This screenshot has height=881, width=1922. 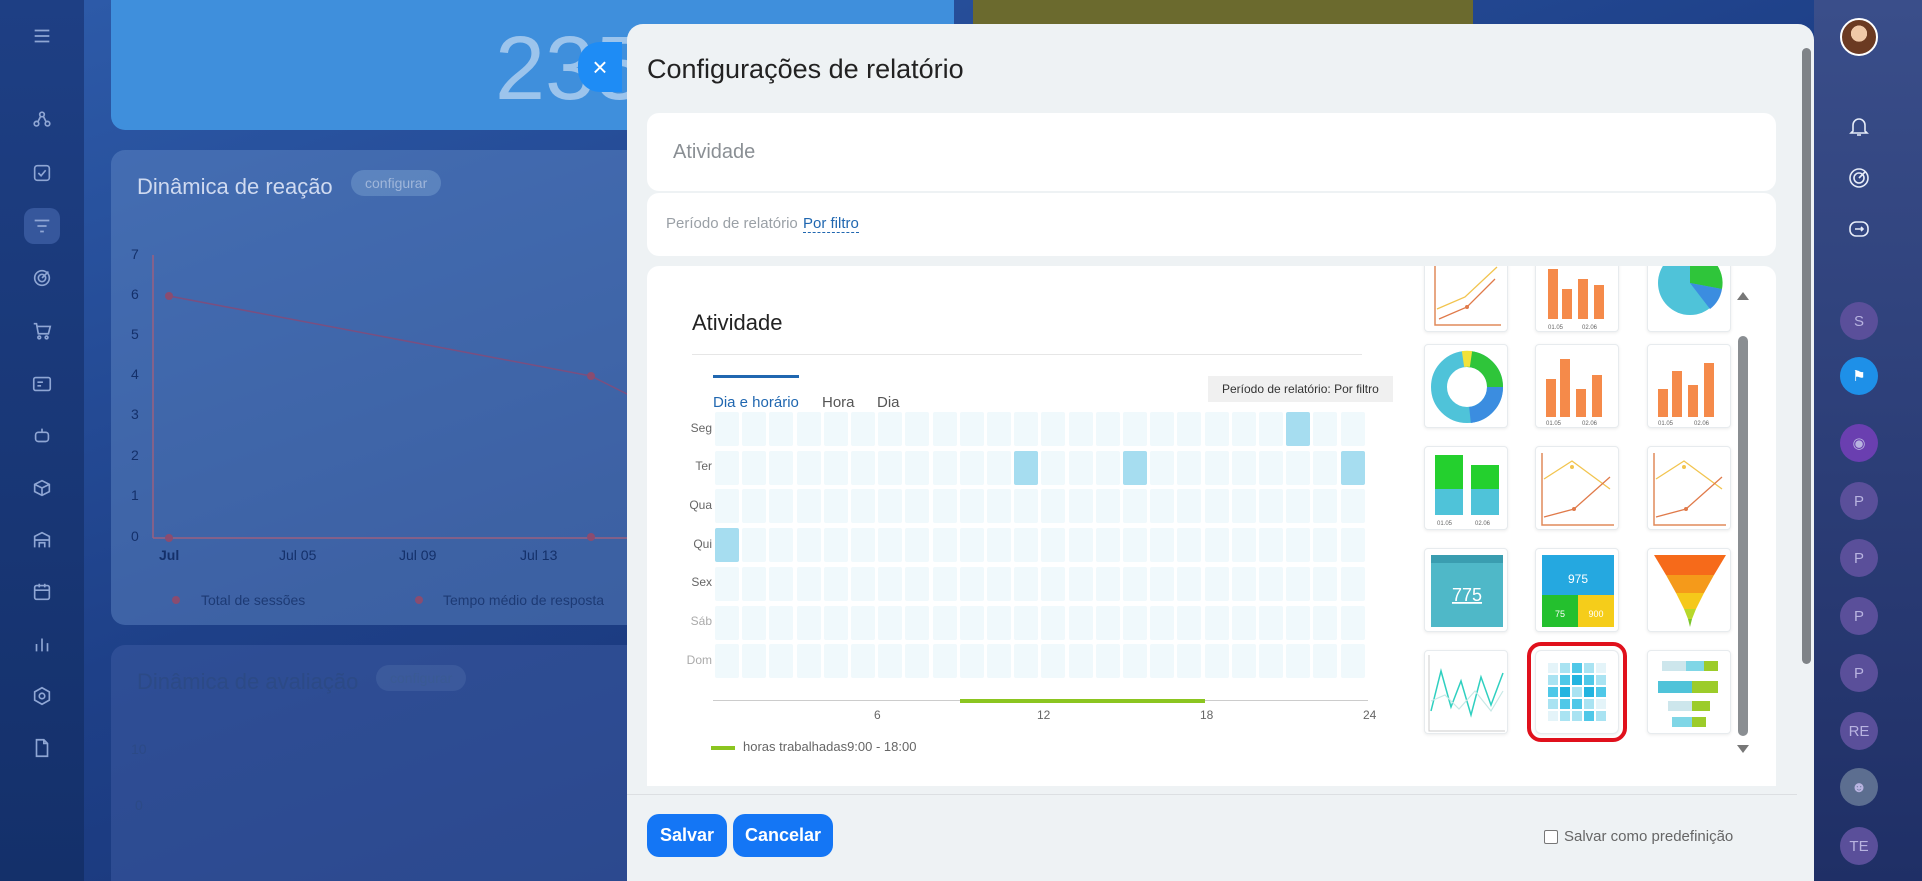 I want to click on bg-x-tick: Jul, so click(x=169, y=555).